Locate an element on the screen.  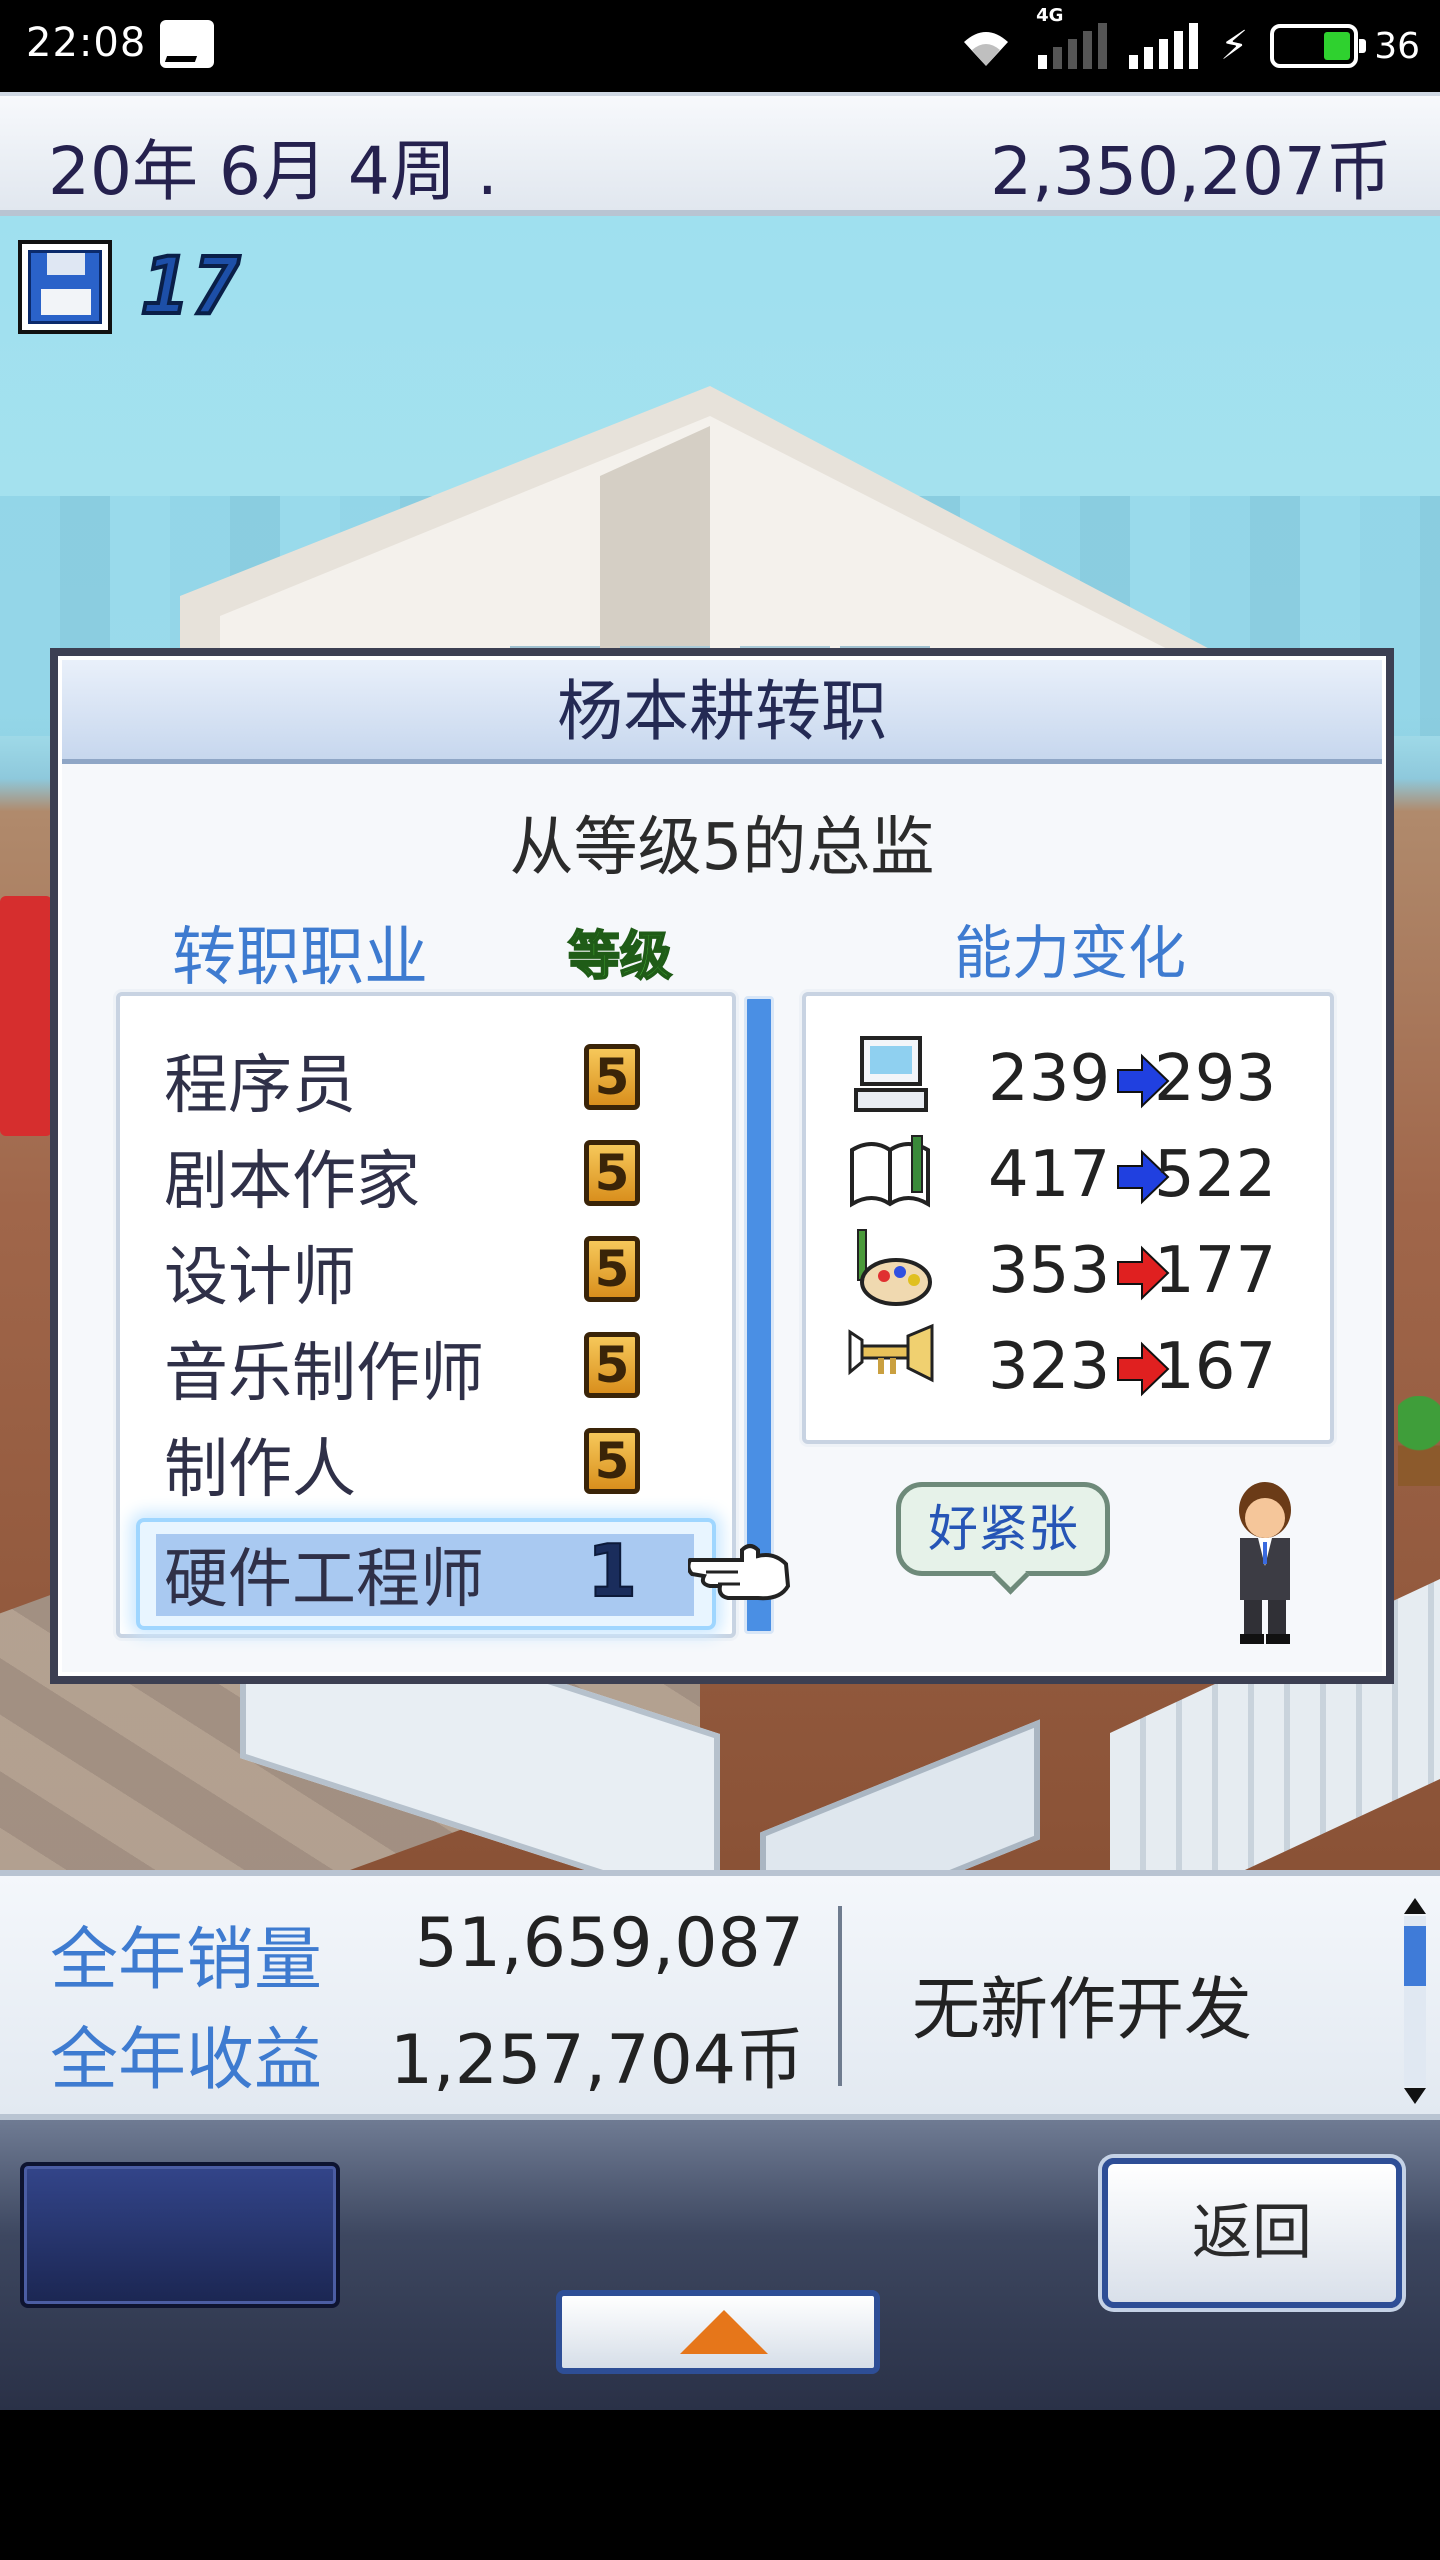
menu-button is located at coordinates (180, 2235).